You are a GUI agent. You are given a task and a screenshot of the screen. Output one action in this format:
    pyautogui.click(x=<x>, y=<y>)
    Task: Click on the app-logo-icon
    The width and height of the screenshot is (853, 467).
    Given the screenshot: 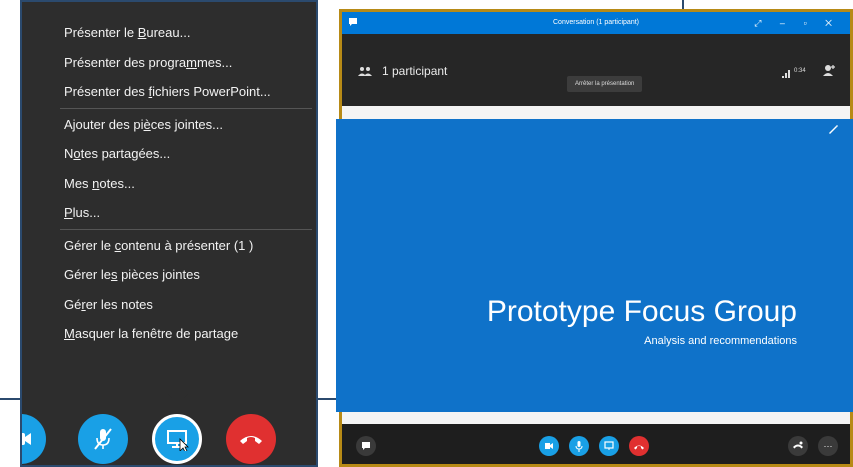 What is the action you would take?
    pyautogui.click(x=353, y=22)
    